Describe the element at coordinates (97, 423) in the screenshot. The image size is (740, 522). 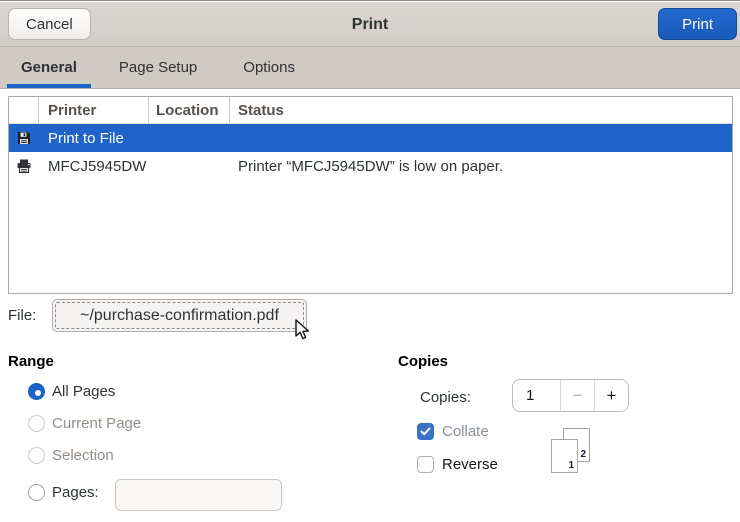
I see `radio-current-page-label: Current Page` at that location.